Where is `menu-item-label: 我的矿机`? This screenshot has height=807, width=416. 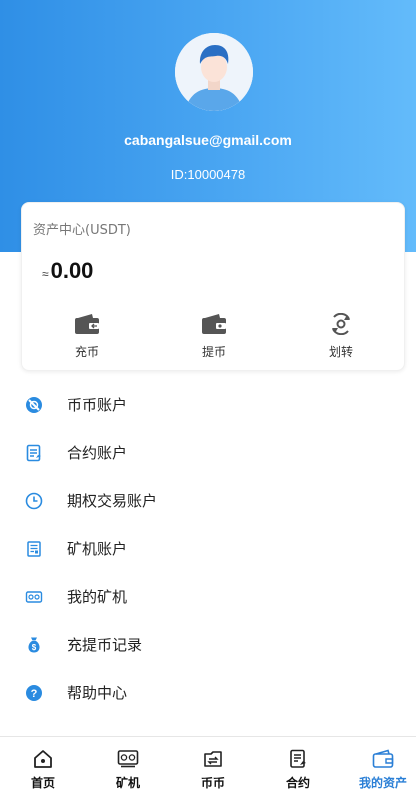
menu-item-label: 我的矿机 is located at coordinates (97, 597).